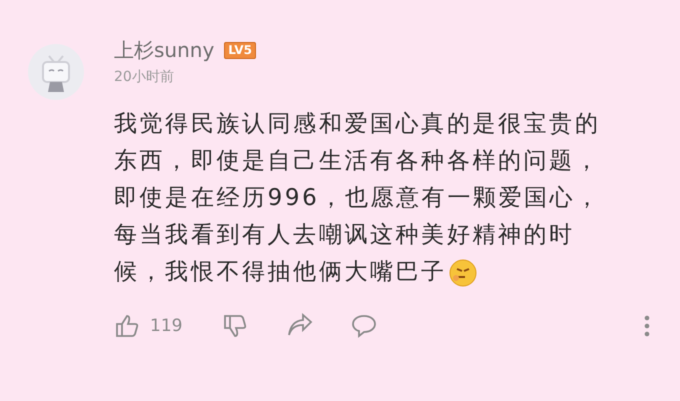 The image size is (680, 401). What do you see at coordinates (144, 77) in the screenshot?
I see `post-time: 20小时前` at bounding box center [144, 77].